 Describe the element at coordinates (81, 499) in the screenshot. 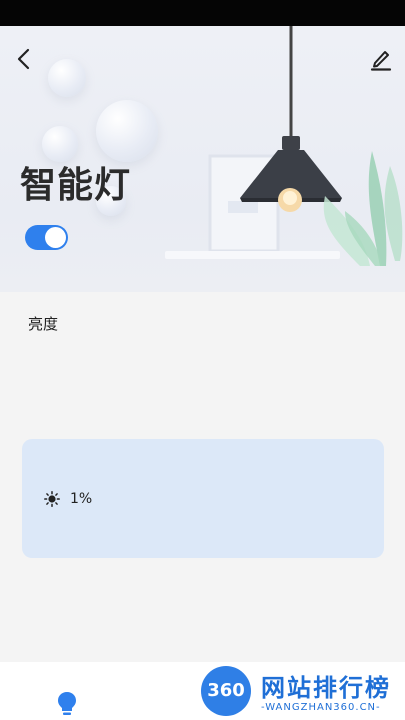

I see `brightness-value: 1%` at that location.